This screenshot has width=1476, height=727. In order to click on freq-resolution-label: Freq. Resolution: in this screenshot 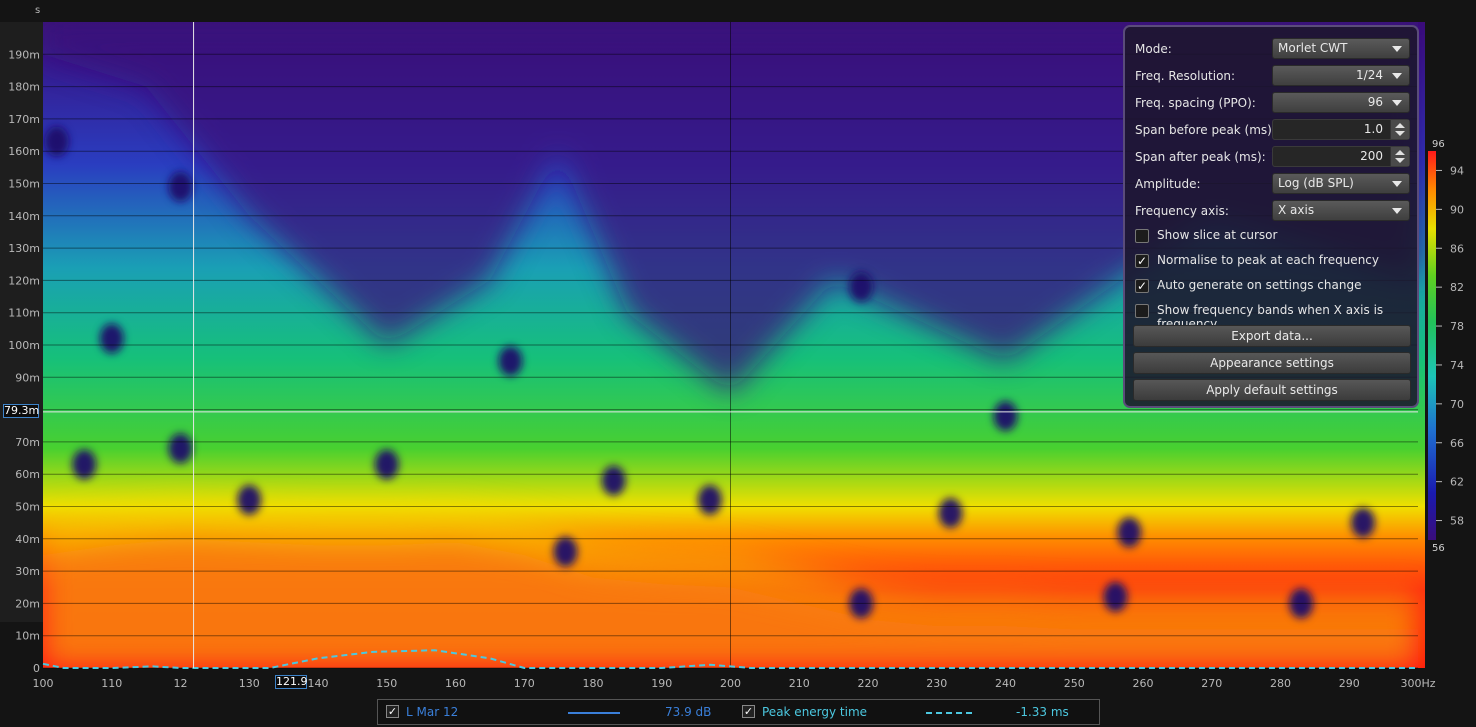, I will do `click(1185, 76)`.